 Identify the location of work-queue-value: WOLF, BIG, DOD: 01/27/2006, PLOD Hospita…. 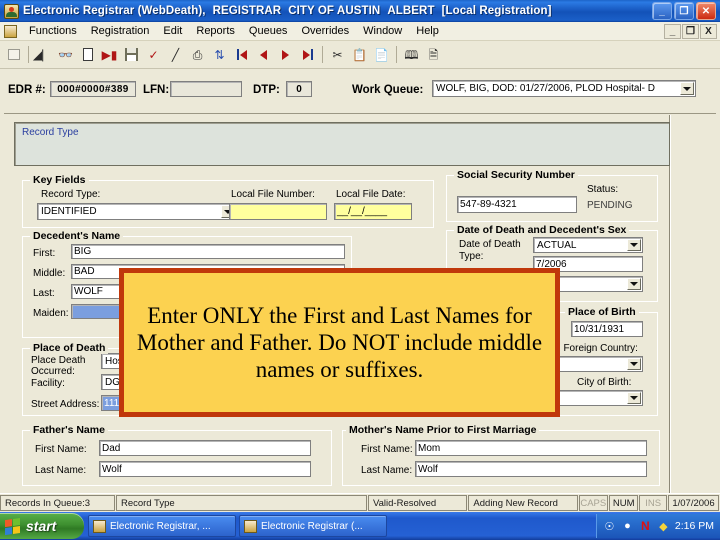
(545, 88).